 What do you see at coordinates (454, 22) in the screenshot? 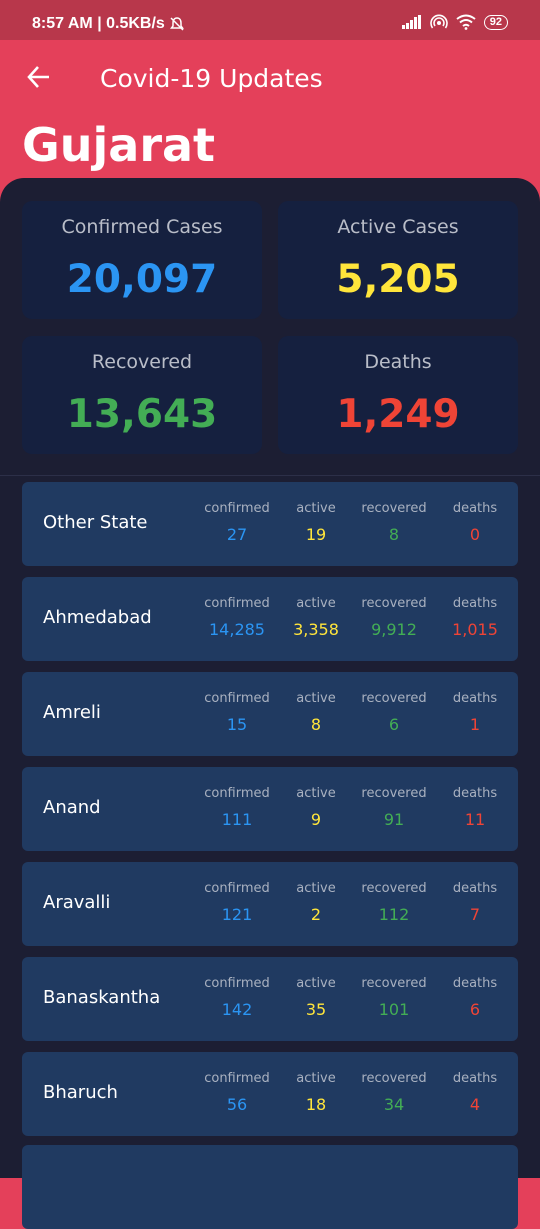
I see `status-right: 92` at bounding box center [454, 22].